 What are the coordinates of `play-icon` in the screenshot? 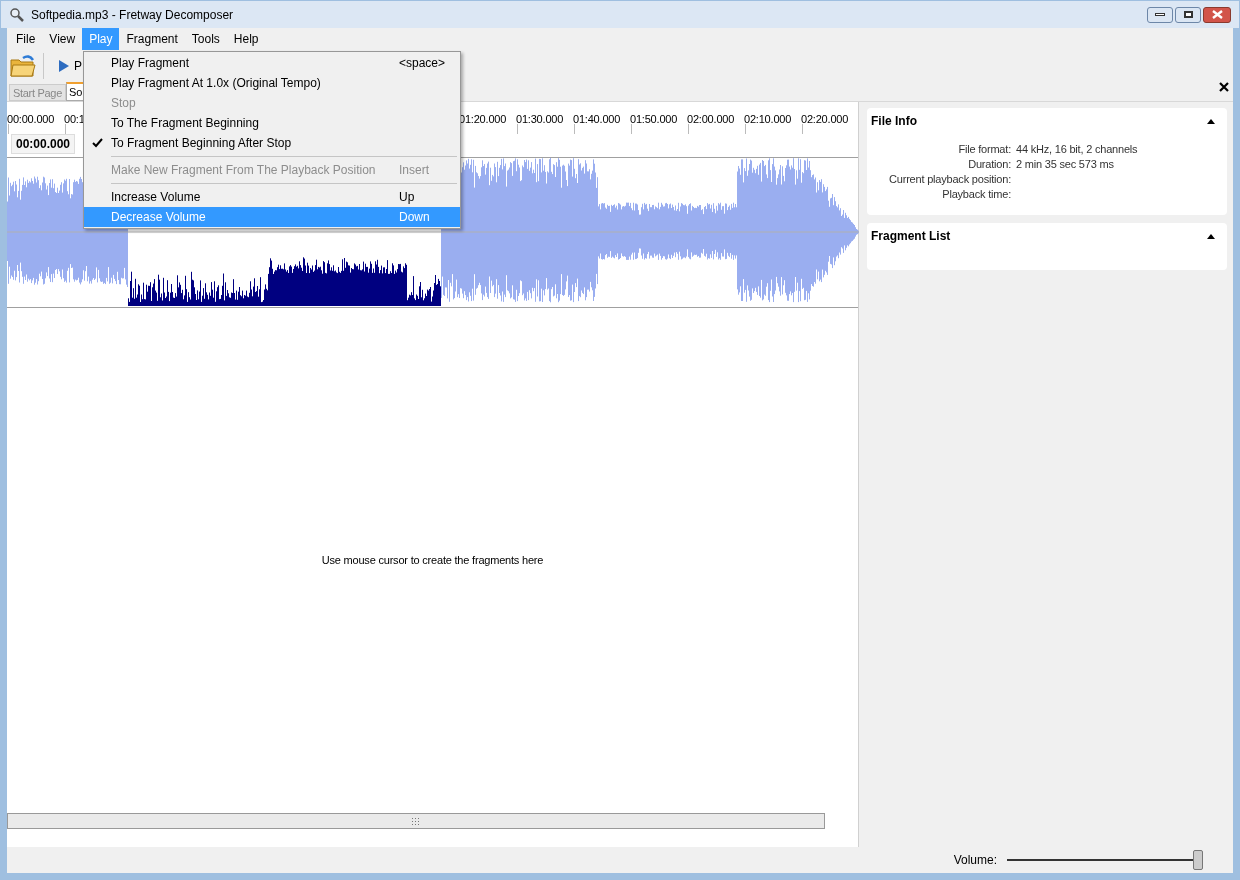 It's located at (64, 66).